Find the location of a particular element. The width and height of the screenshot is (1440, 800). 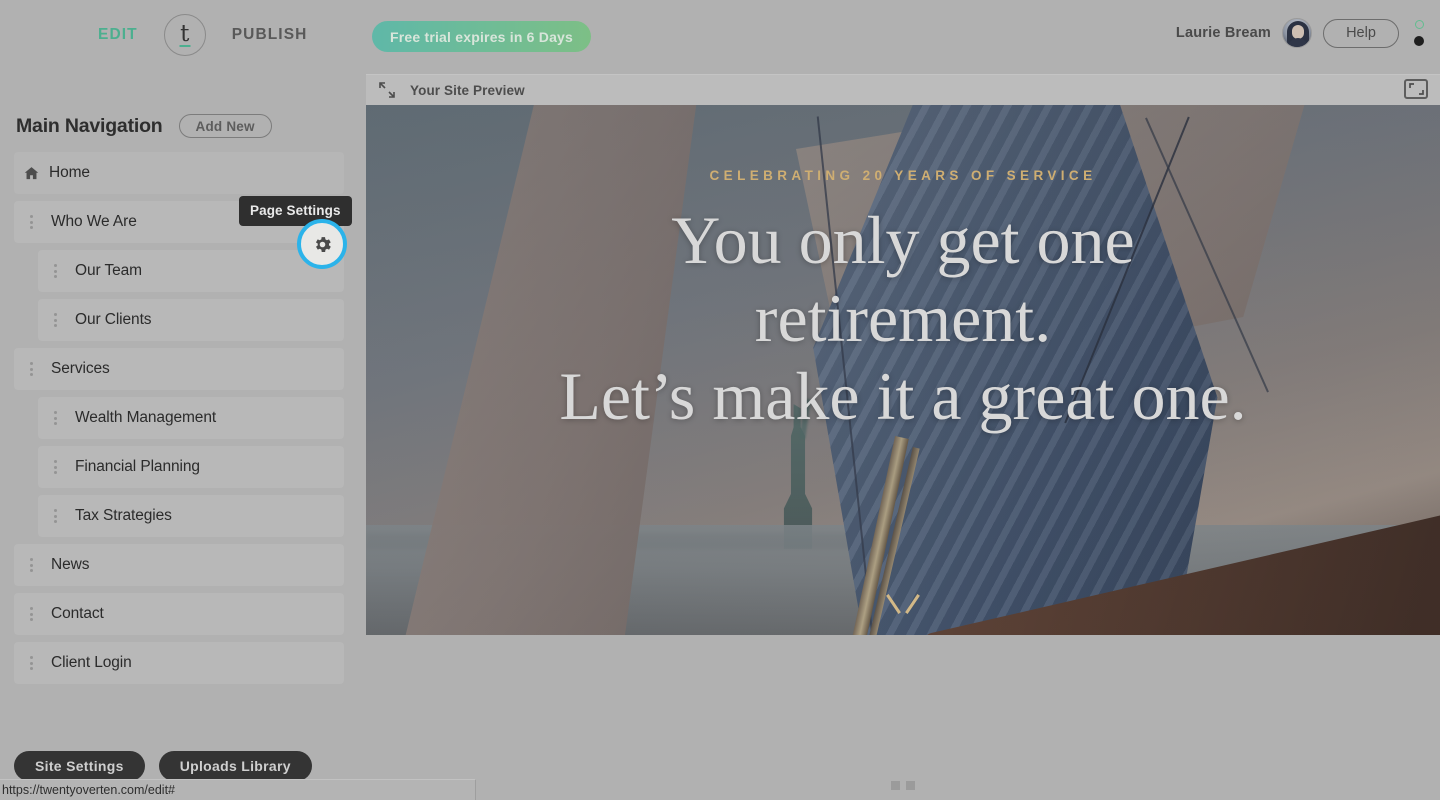

sidebar-item-label: Who We Are is located at coordinates (94, 221).